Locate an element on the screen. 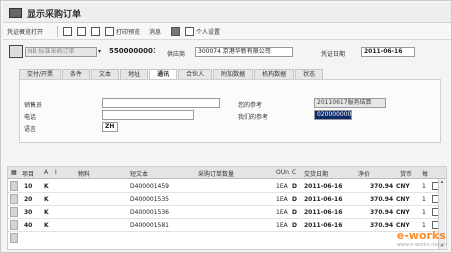 This screenshot has height=253, width=452. col-oun: OUn is located at coordinates (282, 172).